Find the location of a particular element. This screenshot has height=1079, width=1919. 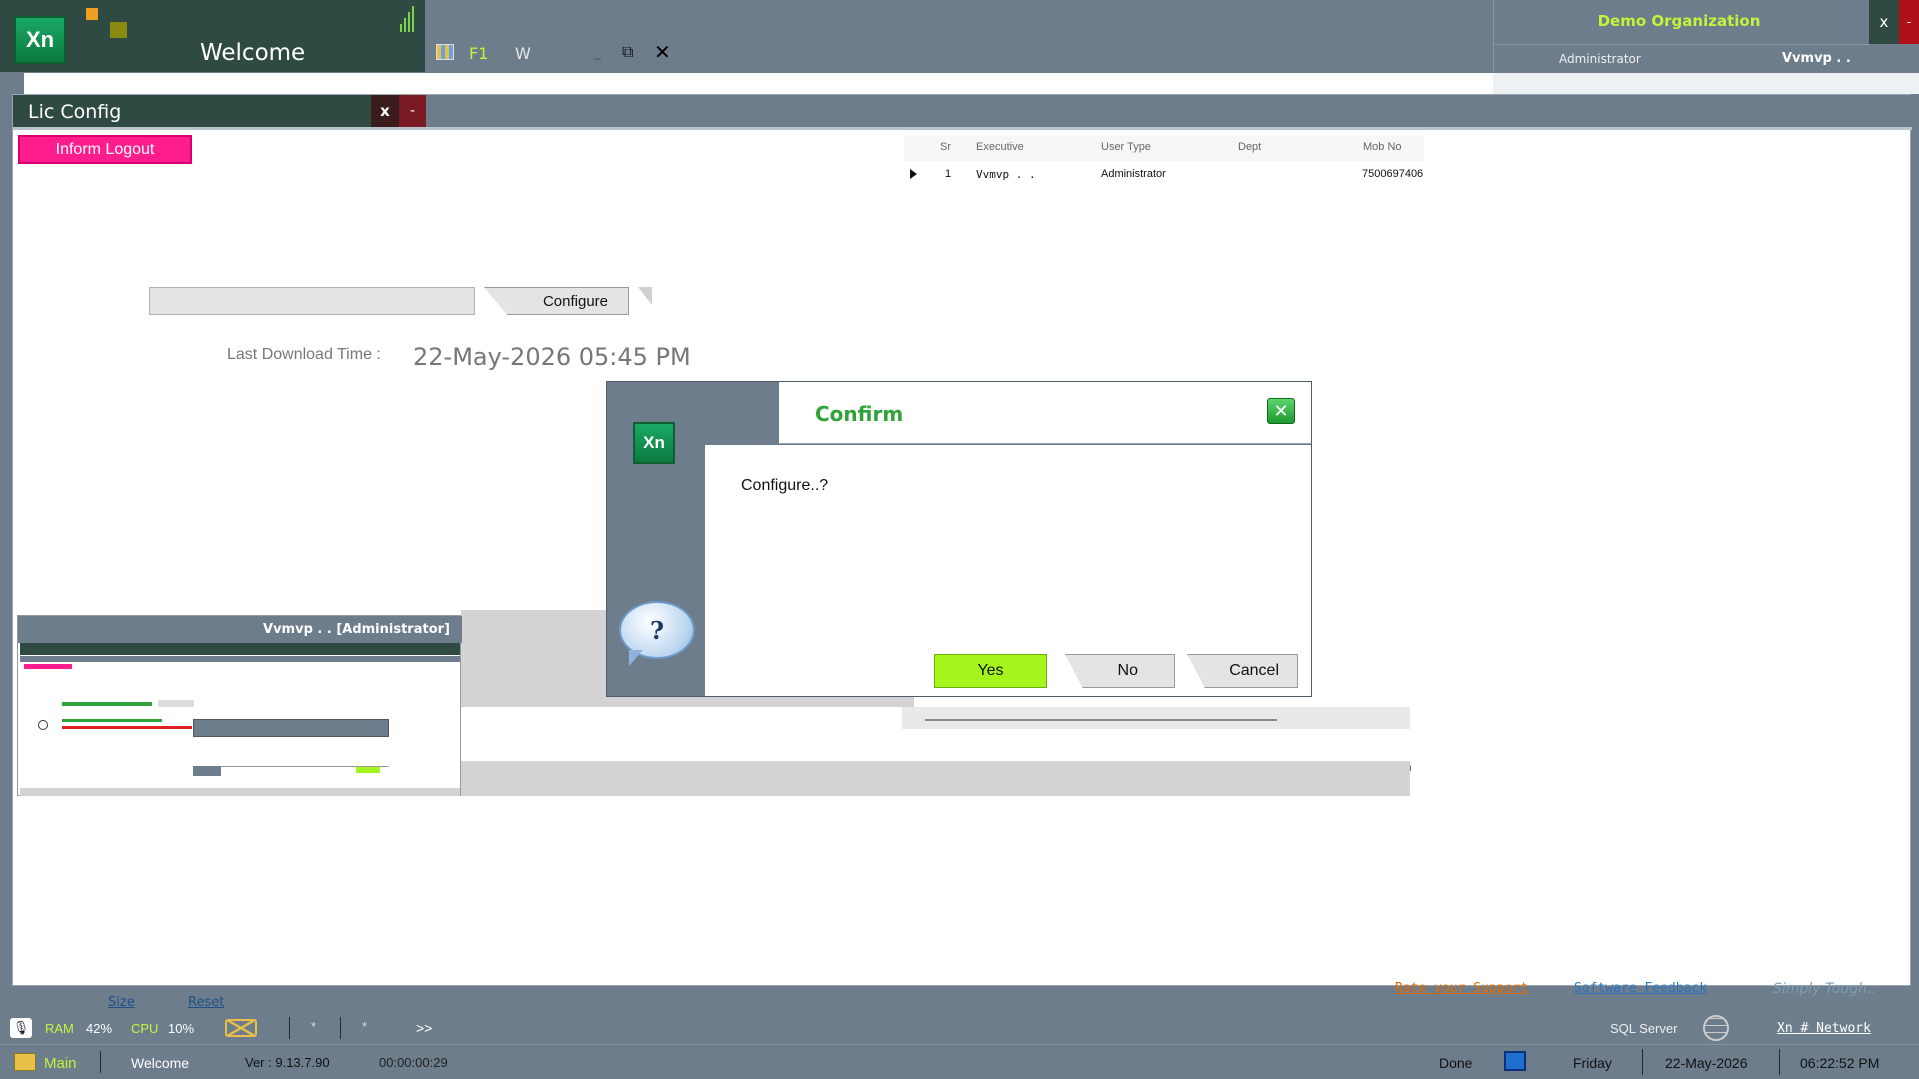

w-button: W is located at coordinates (523, 53).